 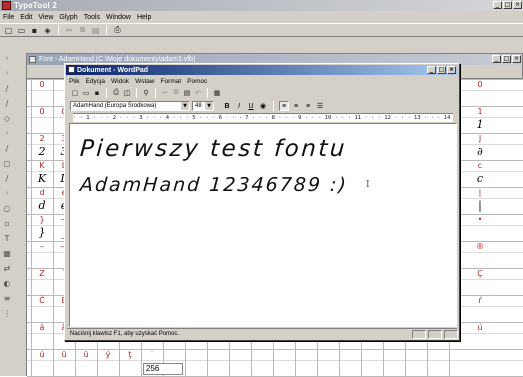 I want to click on scale-tool-icon: ◻, so click(x=7, y=164).